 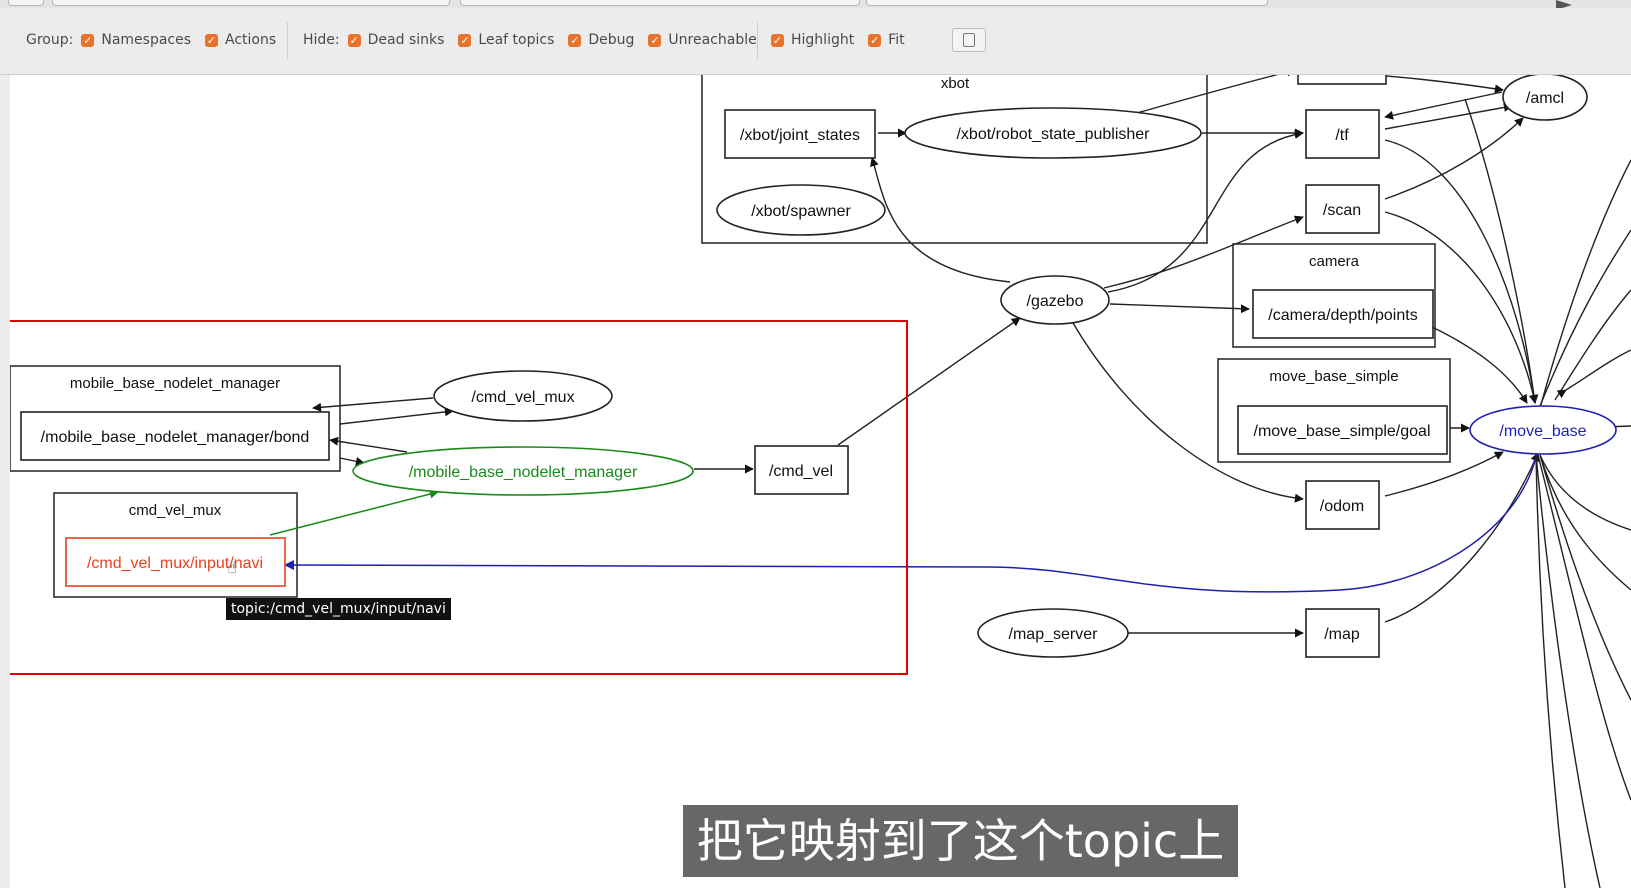 I want to click on node-gazebo: /gazebo, so click(x=1055, y=300).